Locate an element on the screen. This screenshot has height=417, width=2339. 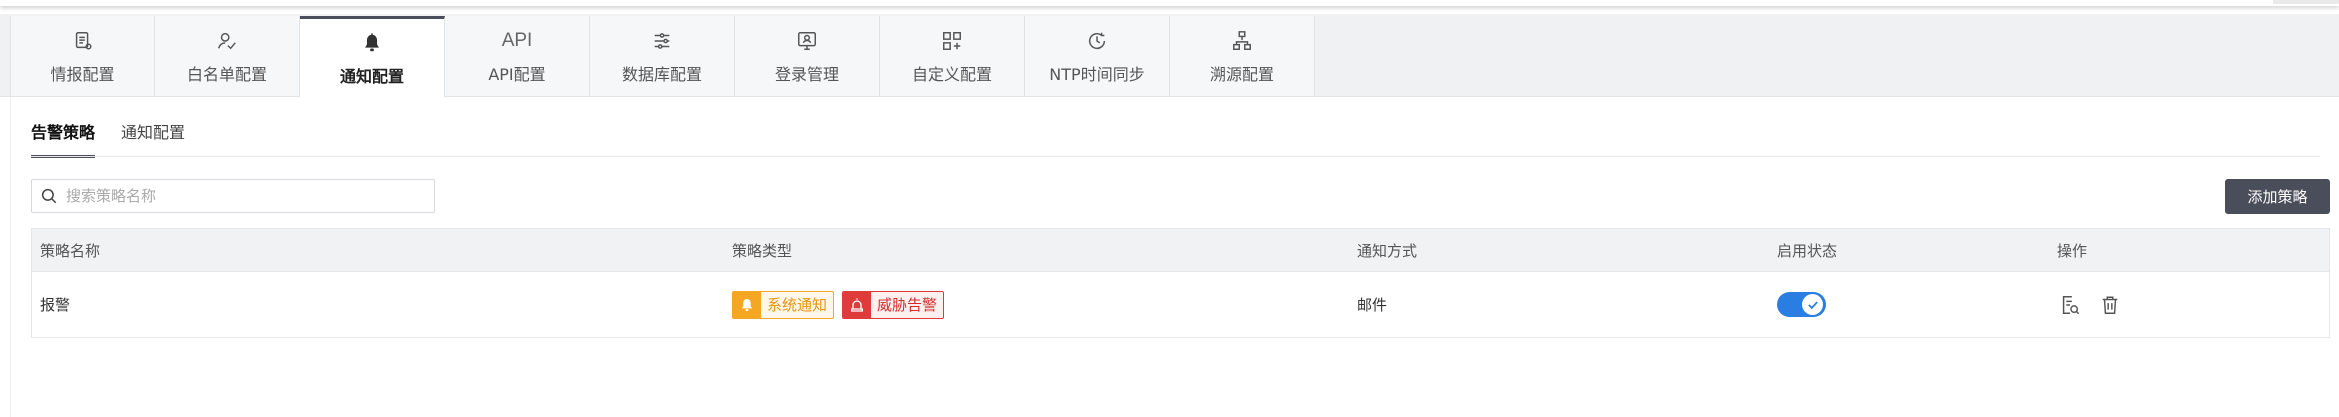
api-icon-text: API is located at coordinates (517, 40).